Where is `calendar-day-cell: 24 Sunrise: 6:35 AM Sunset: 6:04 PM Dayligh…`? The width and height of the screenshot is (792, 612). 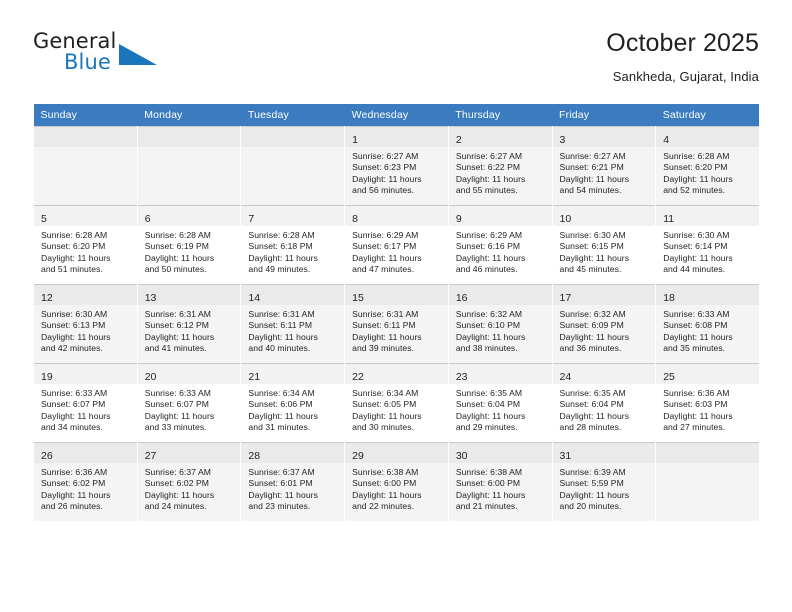 calendar-day-cell: 24 Sunrise: 6:35 AM Sunset: 6:04 PM Dayligh… is located at coordinates (604, 403).